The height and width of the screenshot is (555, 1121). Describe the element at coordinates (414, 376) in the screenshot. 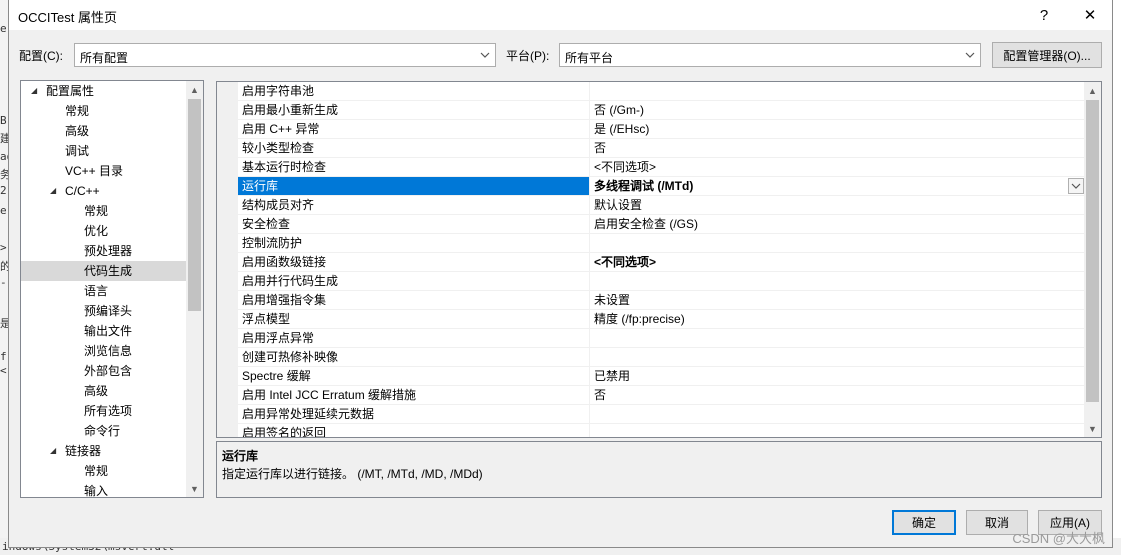

I see `property-name: Spectre 缓解` at that location.